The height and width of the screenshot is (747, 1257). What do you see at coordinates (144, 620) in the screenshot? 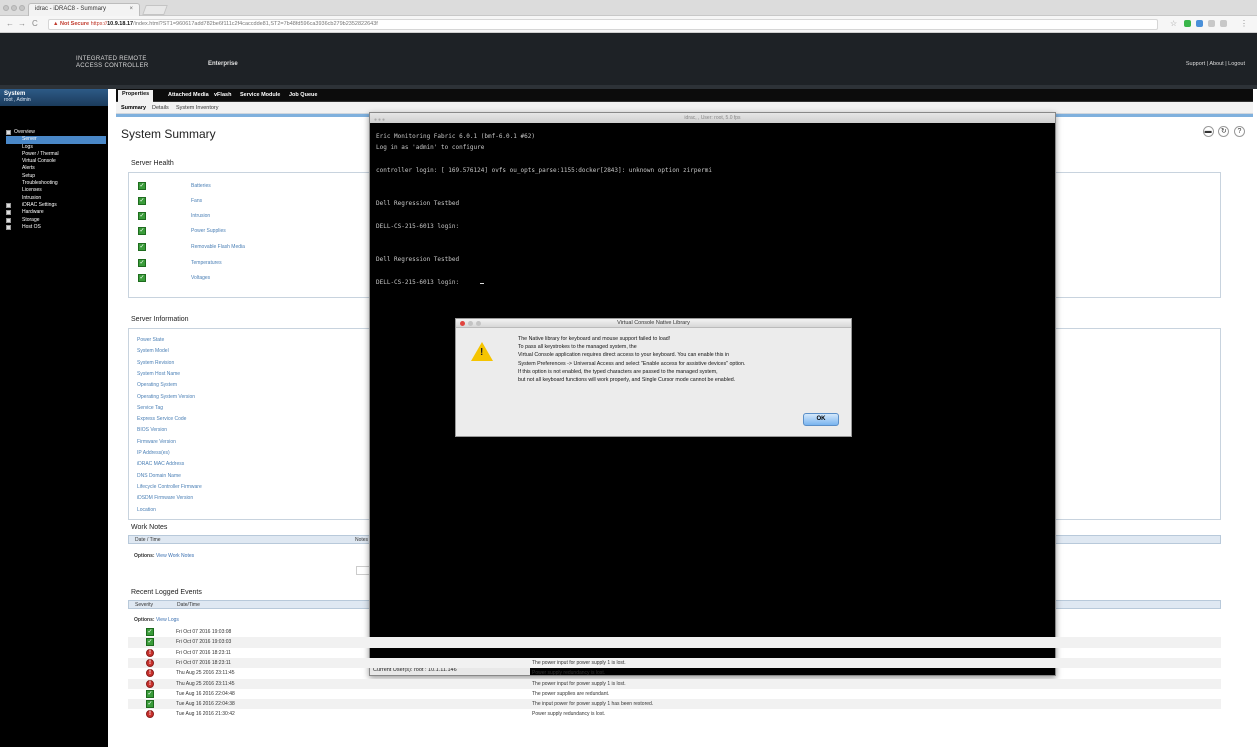
I see `options-label: Options:` at bounding box center [144, 620].